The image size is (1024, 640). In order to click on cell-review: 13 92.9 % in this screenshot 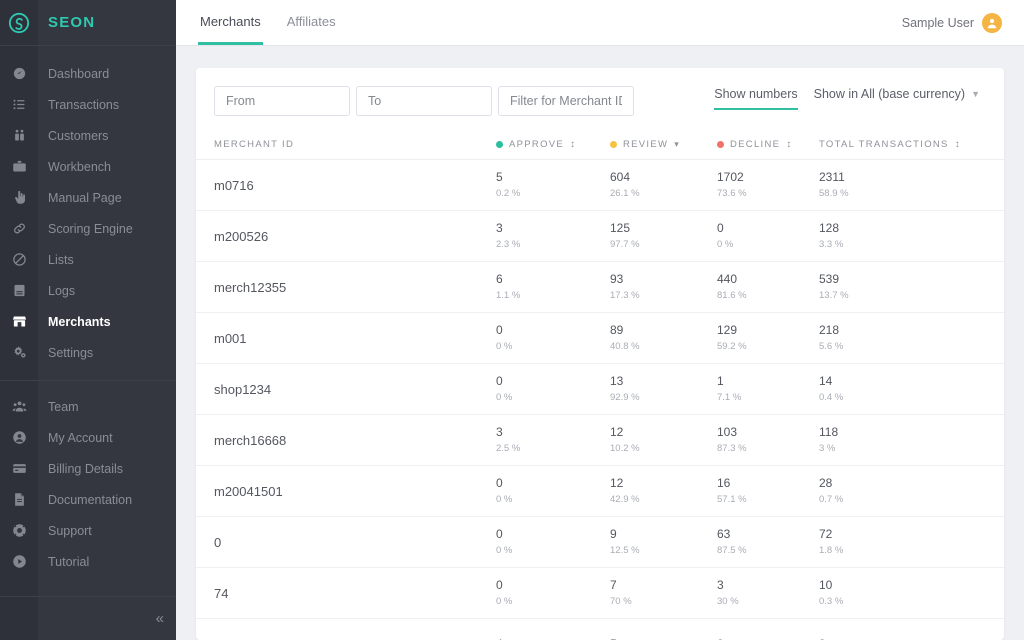, I will do `click(663, 389)`.